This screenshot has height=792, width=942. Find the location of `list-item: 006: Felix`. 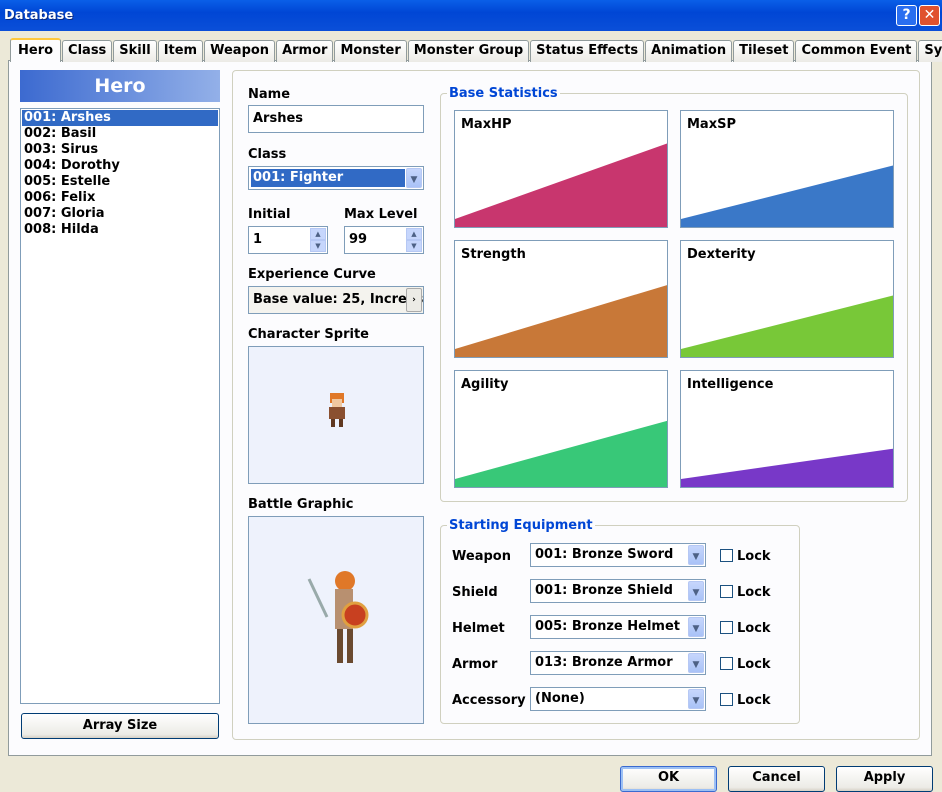

list-item: 006: Felix is located at coordinates (120, 198).